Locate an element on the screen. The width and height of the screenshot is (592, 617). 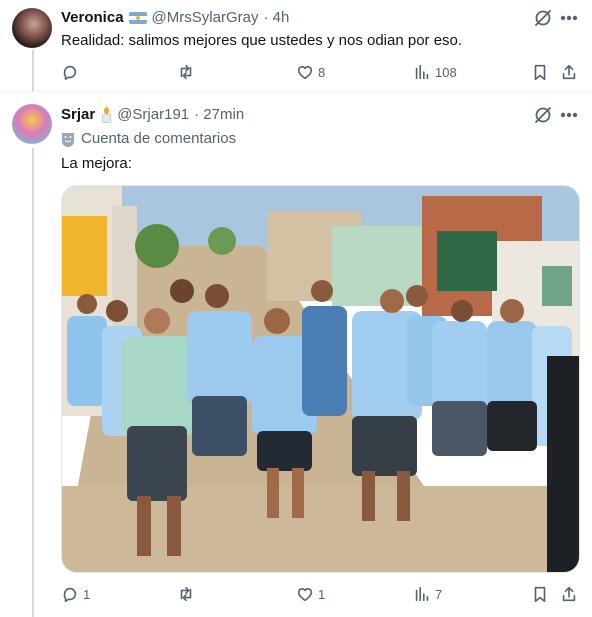
community-notes-label: Cuenta de comentarios is located at coordinates (148, 138).